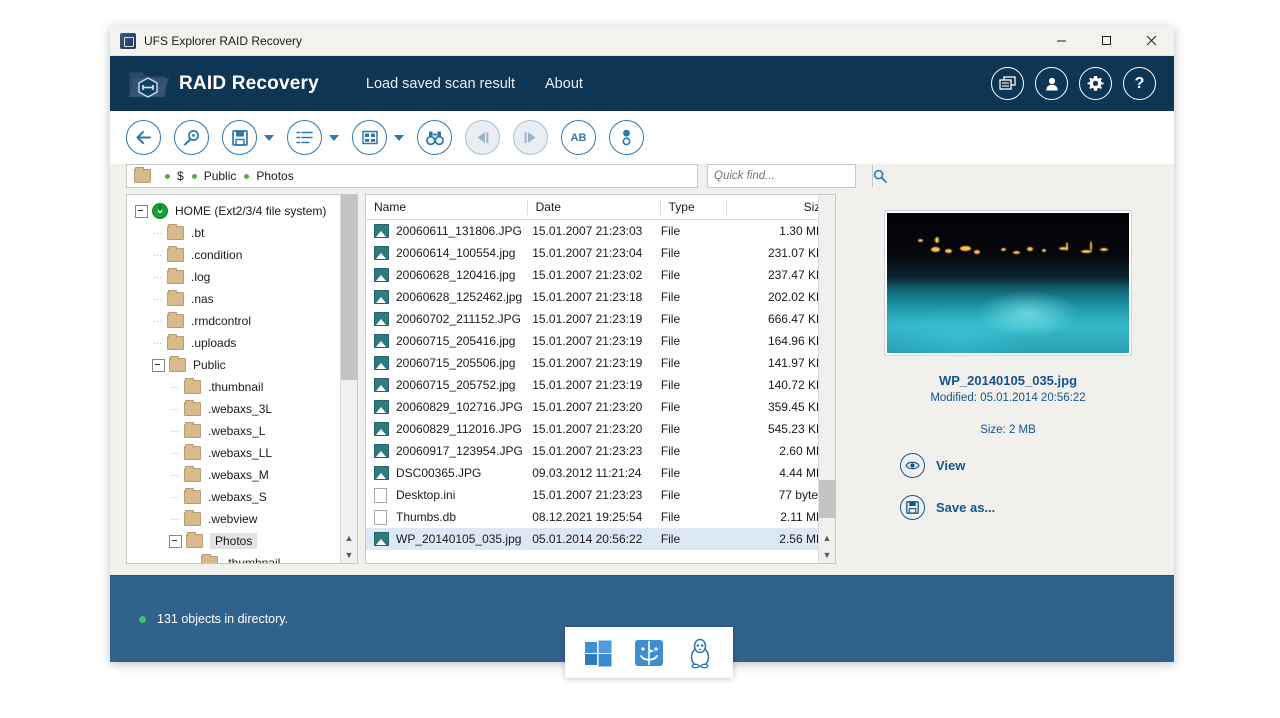 Image resolution: width=1280 pixels, height=718 pixels. I want to click on brand: RAID Recovery, so click(222, 84).